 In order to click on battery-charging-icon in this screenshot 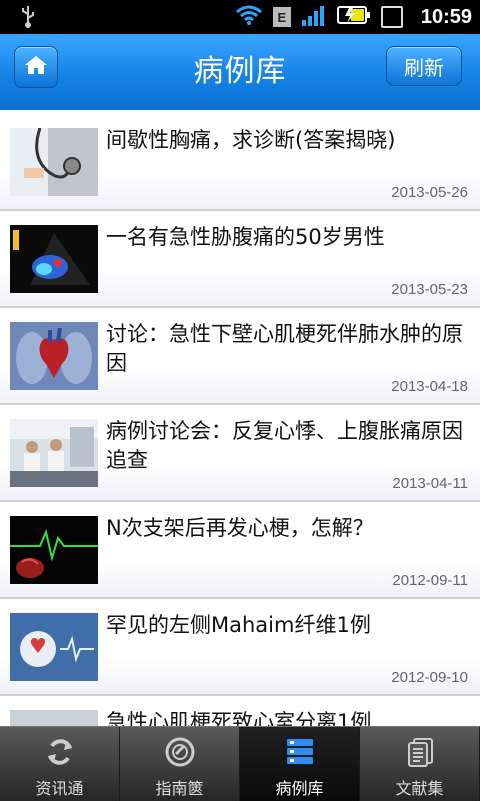, I will do `click(353, 17)`.